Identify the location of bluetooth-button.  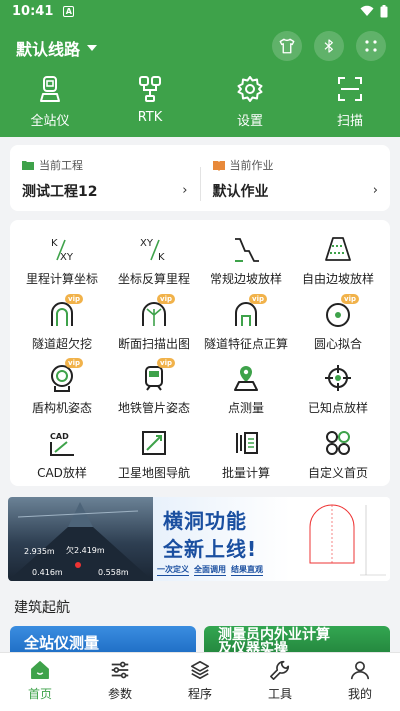
(329, 46).